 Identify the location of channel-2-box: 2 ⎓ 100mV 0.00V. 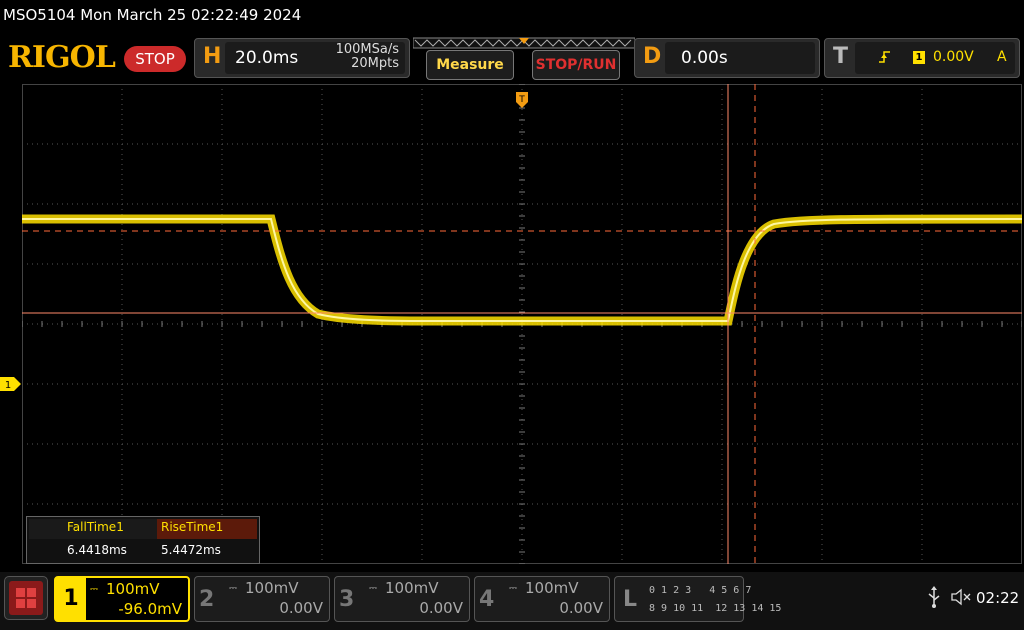
(262, 599).